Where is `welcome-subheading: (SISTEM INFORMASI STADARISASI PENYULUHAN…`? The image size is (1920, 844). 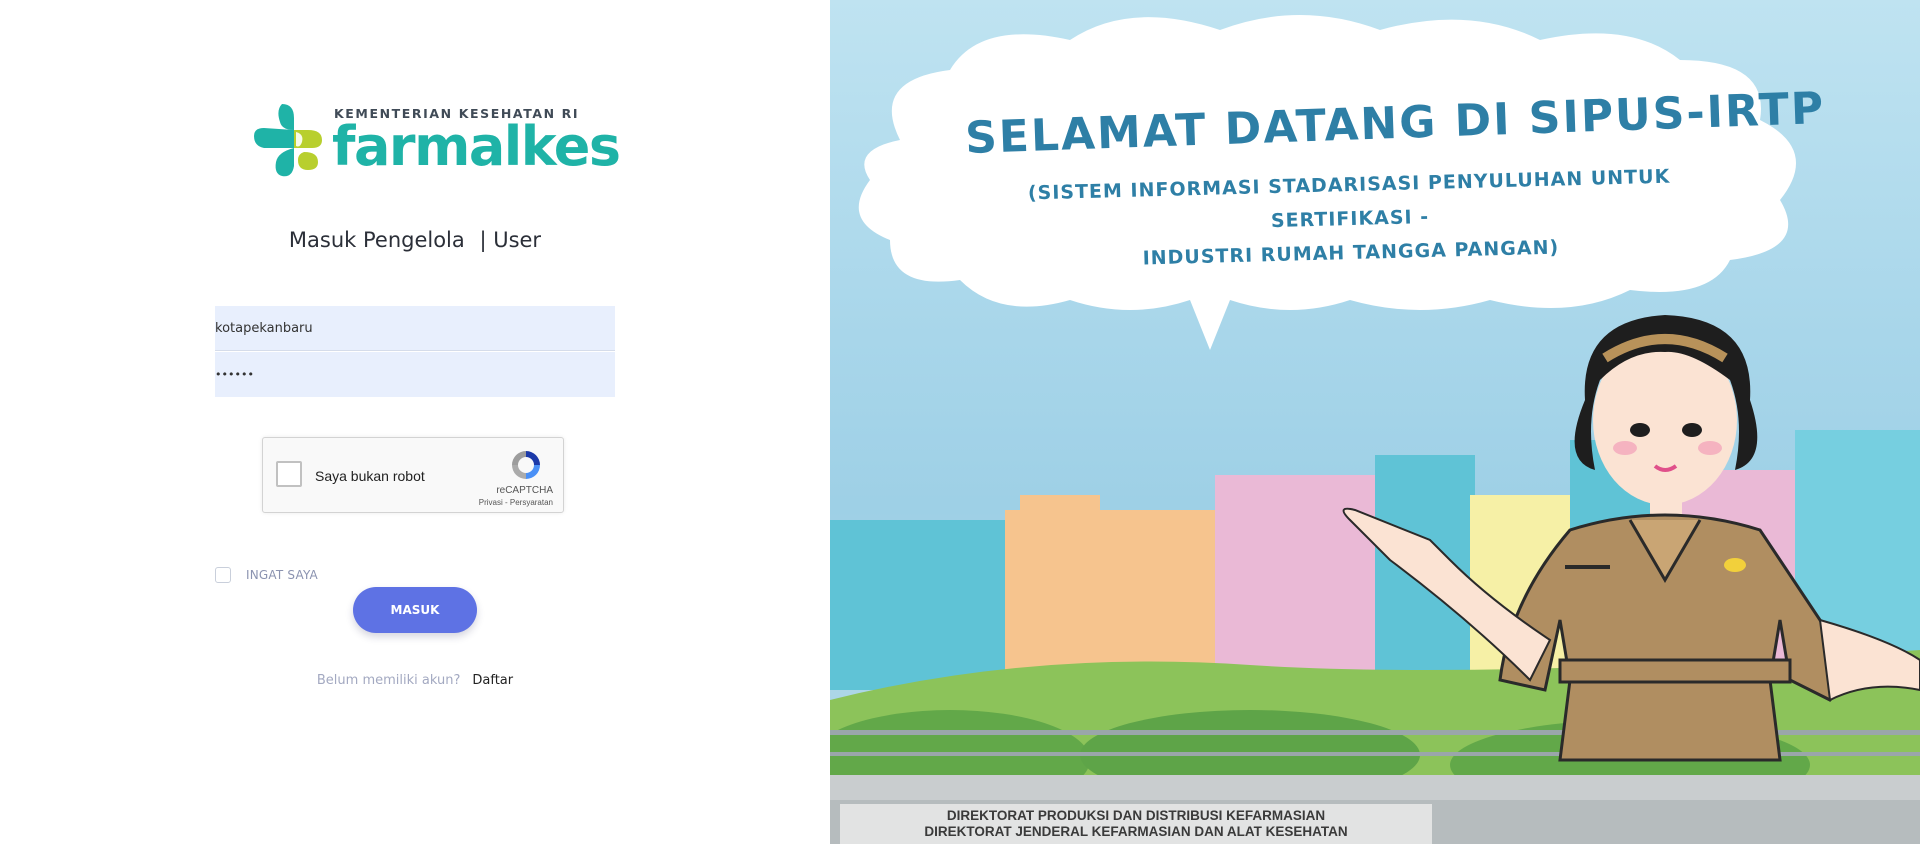 welcome-subheading: (SISTEM INFORMASI STADARISASI PENYULUHAN… is located at coordinates (1350, 219).